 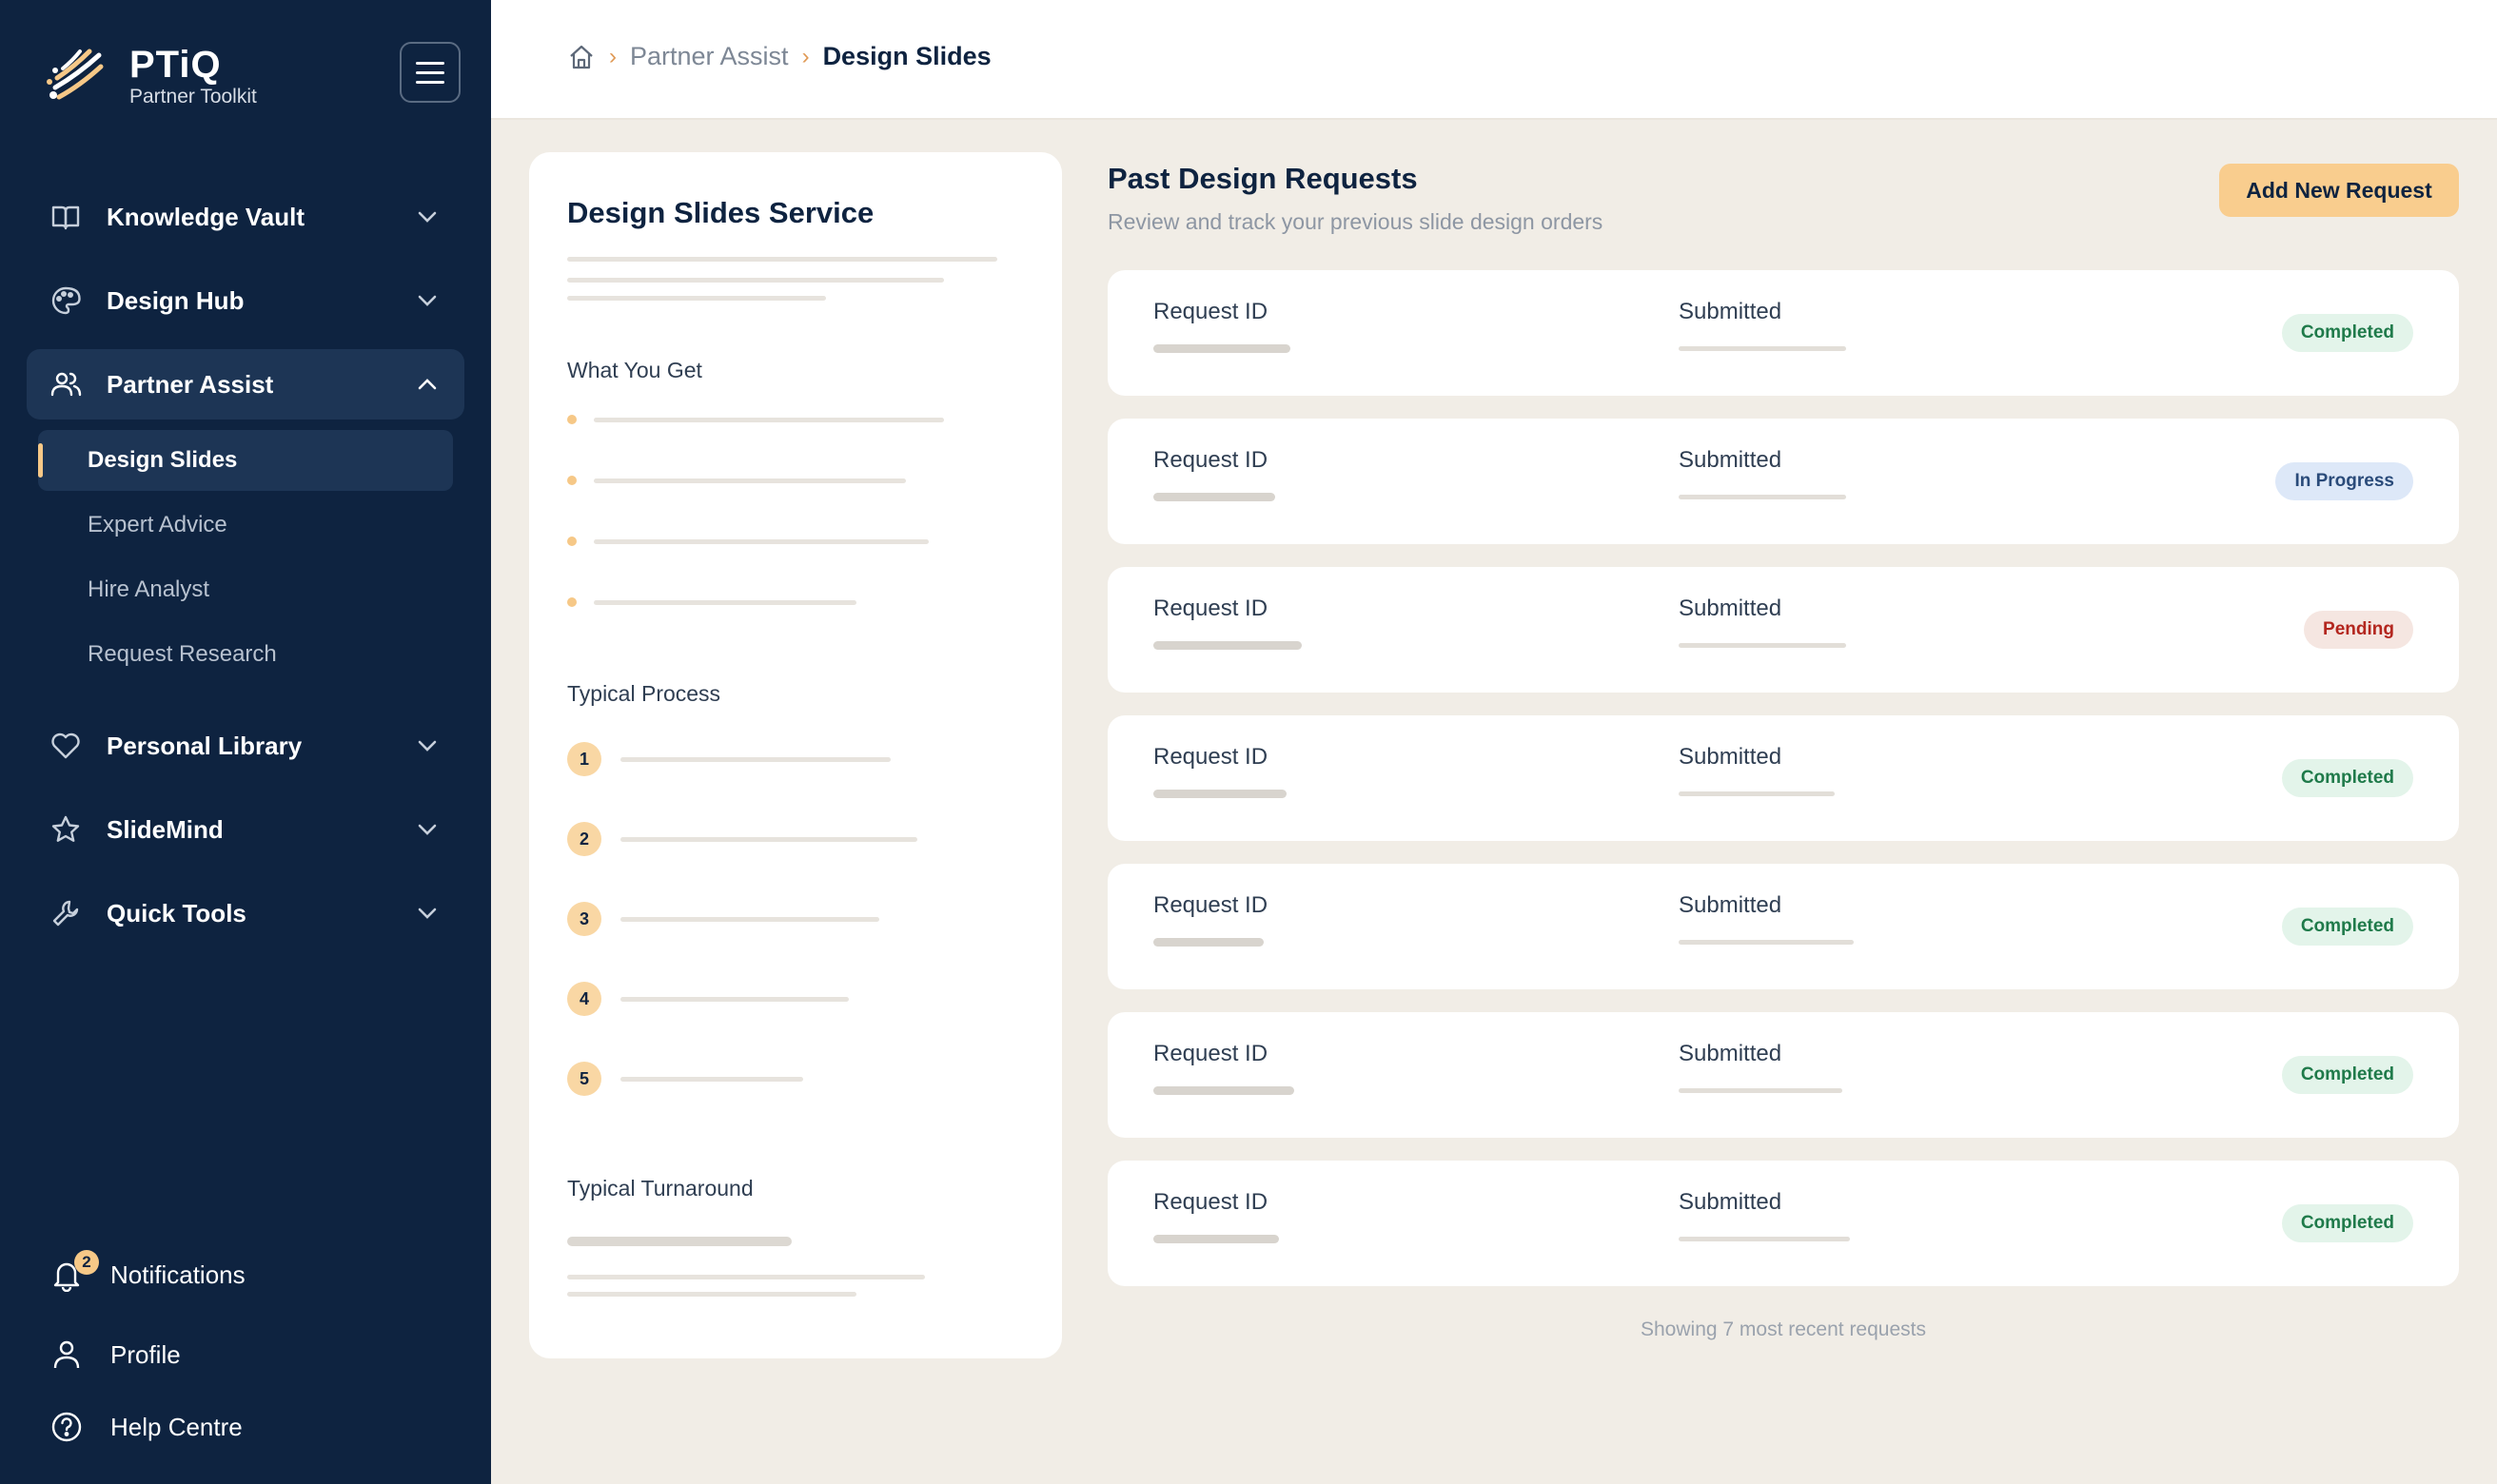 What do you see at coordinates (907, 56) in the screenshot?
I see `breadcrumb-current: Design Slides` at bounding box center [907, 56].